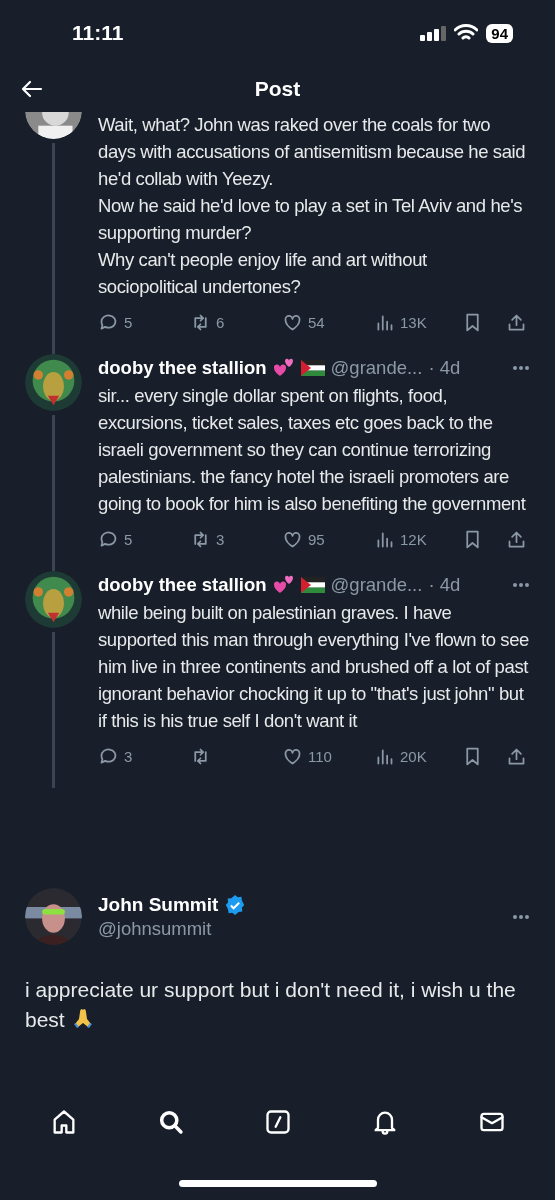 The width and height of the screenshot is (555, 1200). Describe the element at coordinates (98, 33) in the screenshot. I see `clock-time: 11:11` at that location.